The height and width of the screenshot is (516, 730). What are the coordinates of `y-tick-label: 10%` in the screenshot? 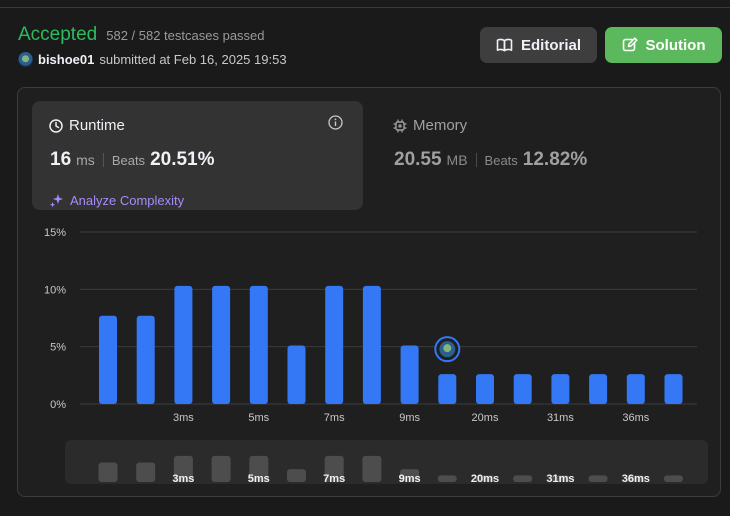 It's located at (55, 290).